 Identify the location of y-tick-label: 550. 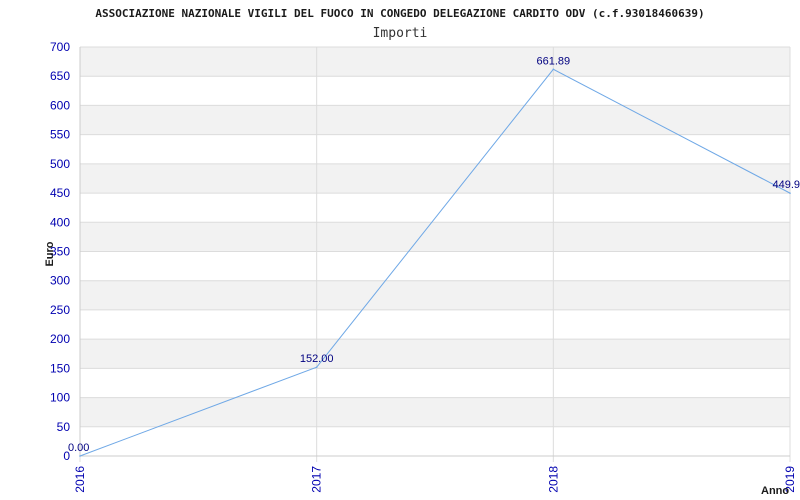
(60, 135).